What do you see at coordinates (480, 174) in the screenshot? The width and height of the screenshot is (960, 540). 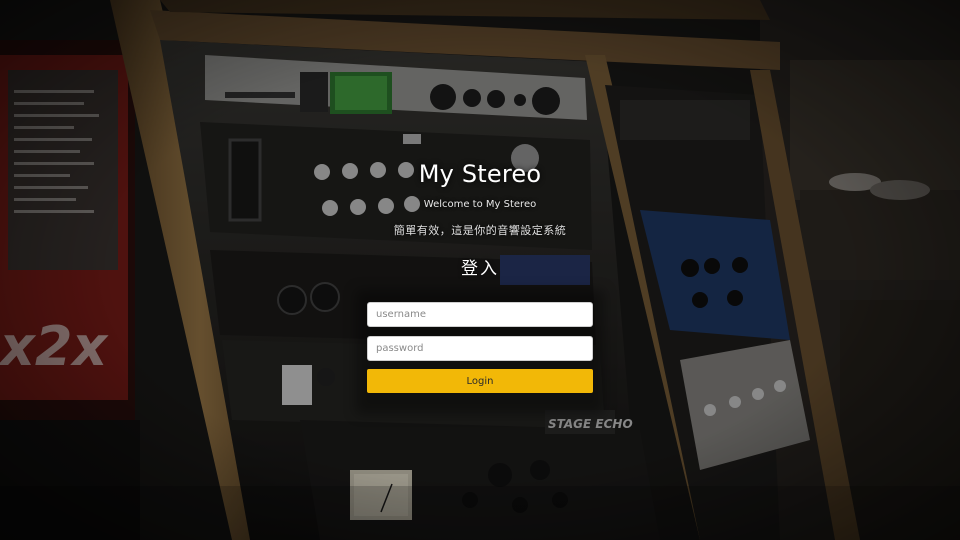 I see `app-title: My Stereo` at bounding box center [480, 174].